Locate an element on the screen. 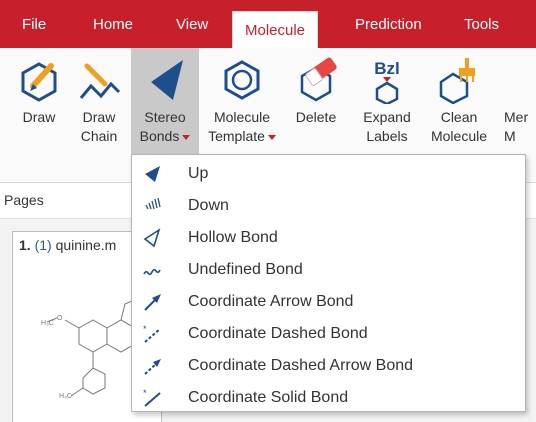 Image resolution: width=536 pixels, height=422 pixels. pages-title: Pages is located at coordinates (24, 200).